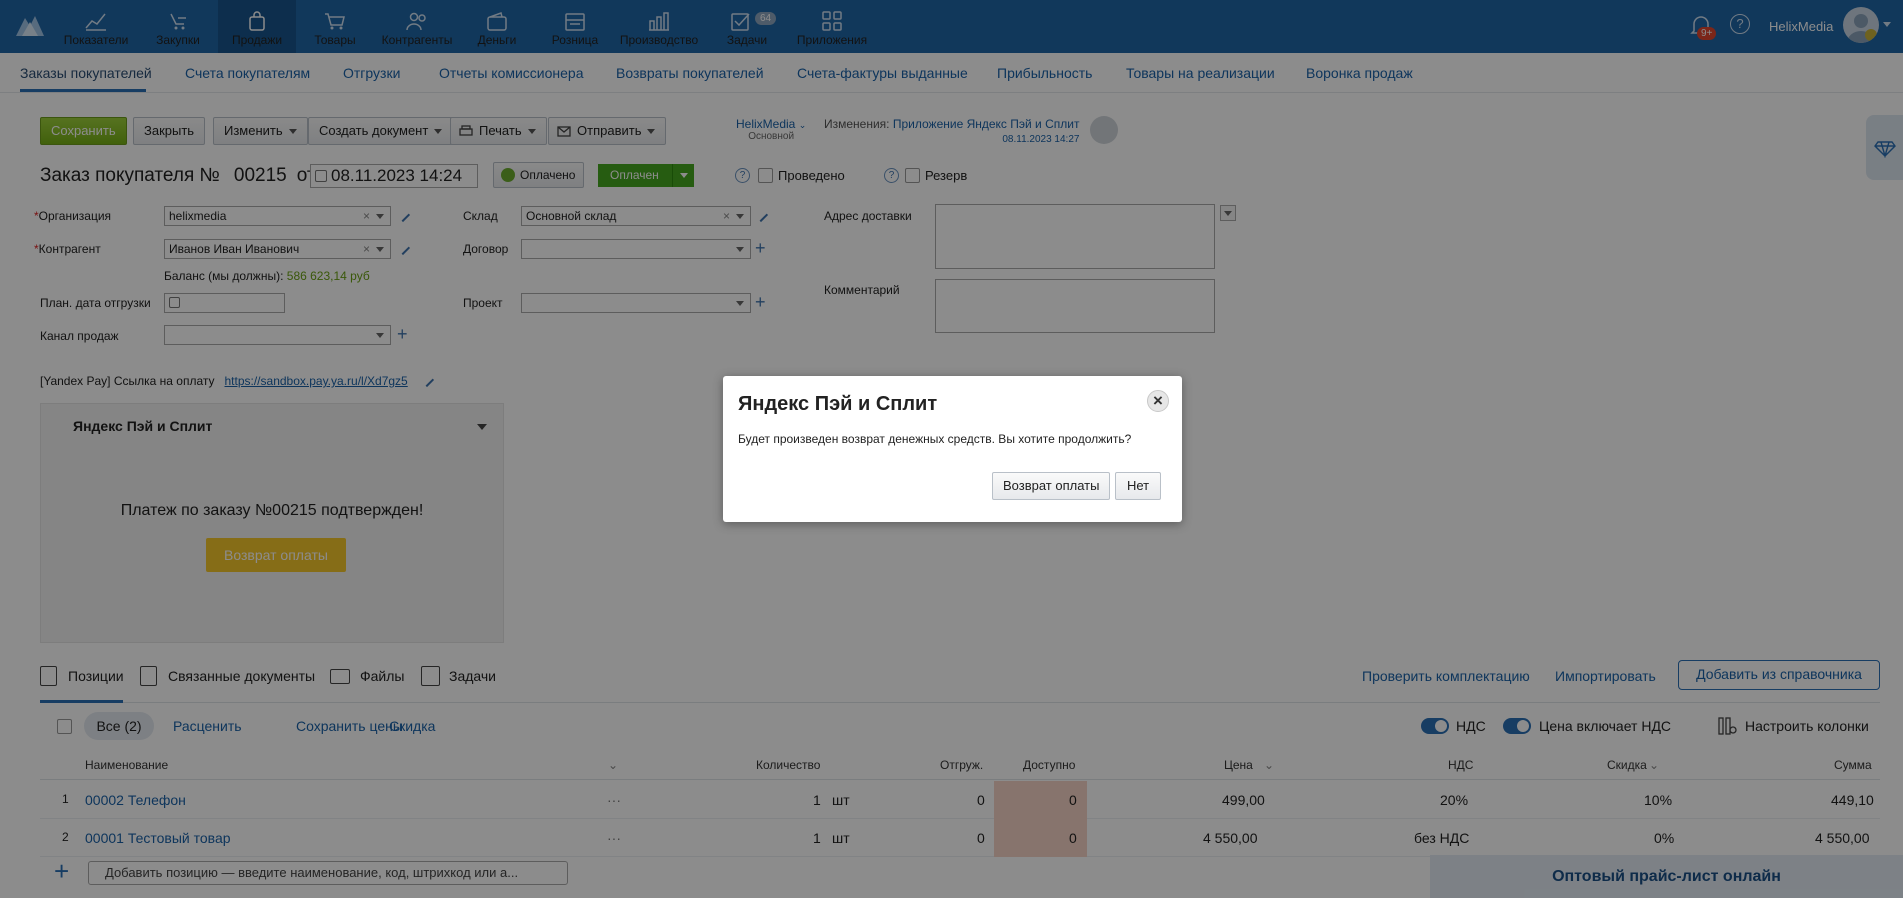 The image size is (1903, 898). Describe the element at coordinates (1158, 401) in the screenshot. I see `close-icon: ×` at that location.